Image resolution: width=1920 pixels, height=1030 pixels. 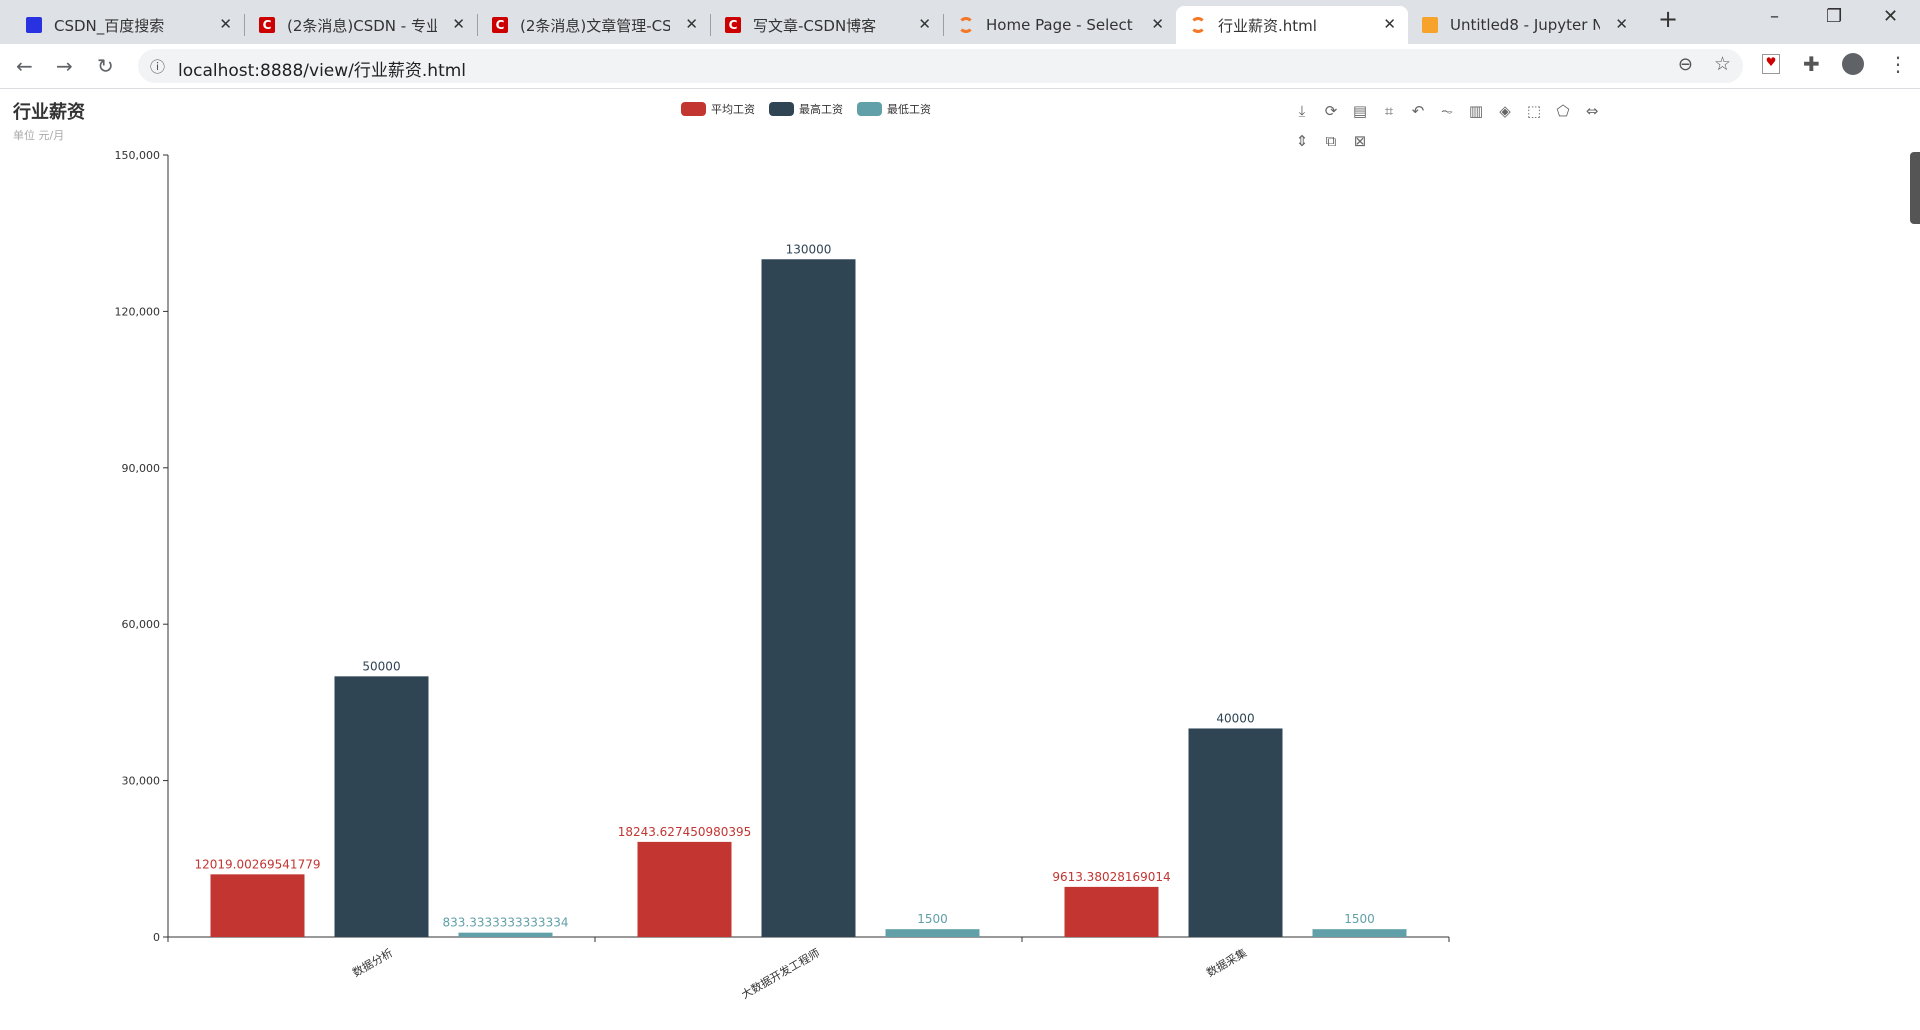 I want to click on x-tick-label: 数据采集, so click(x=1226, y=962).